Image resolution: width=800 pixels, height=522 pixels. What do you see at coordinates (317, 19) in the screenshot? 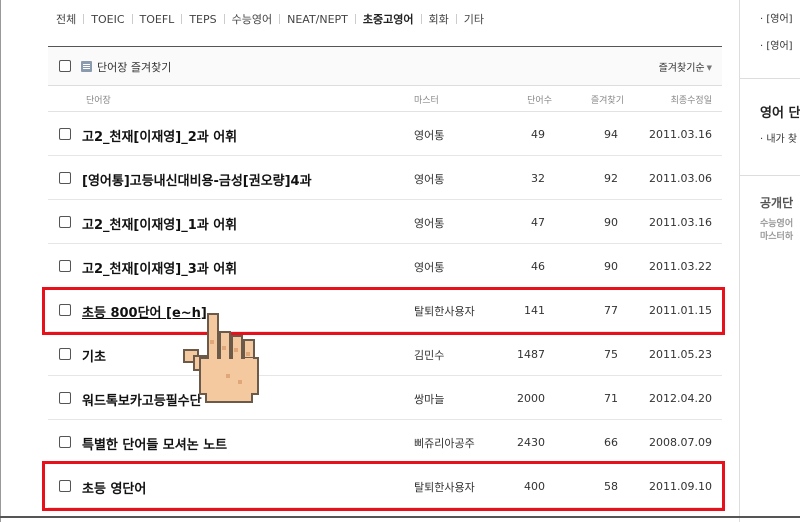
I see `category-tab: NEAT/NEPT` at bounding box center [317, 19].